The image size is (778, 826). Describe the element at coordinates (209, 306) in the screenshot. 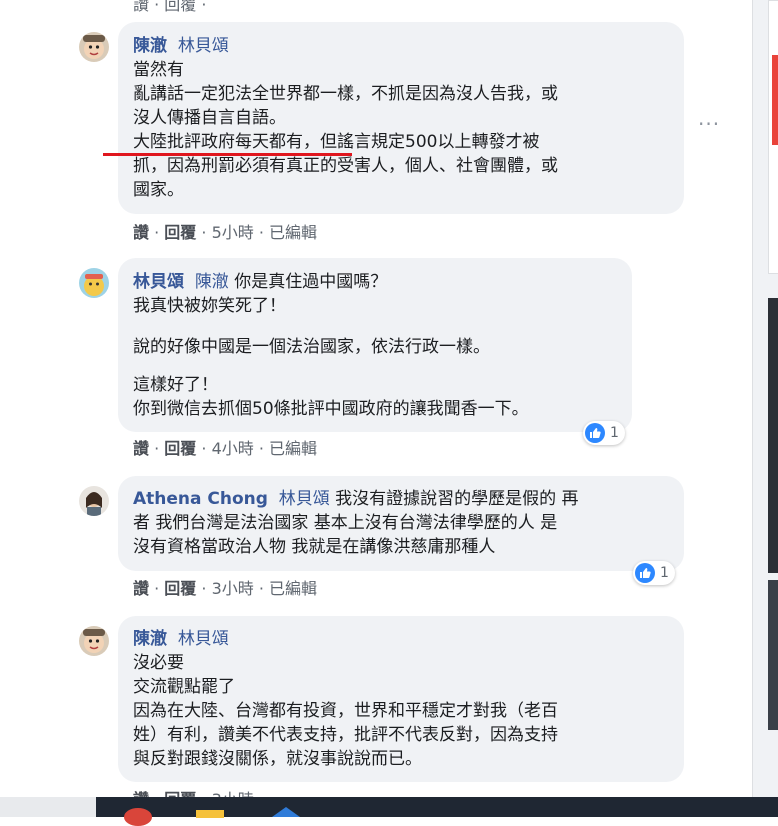

I see `comment-line: 我真快被妳笑死了！` at that location.